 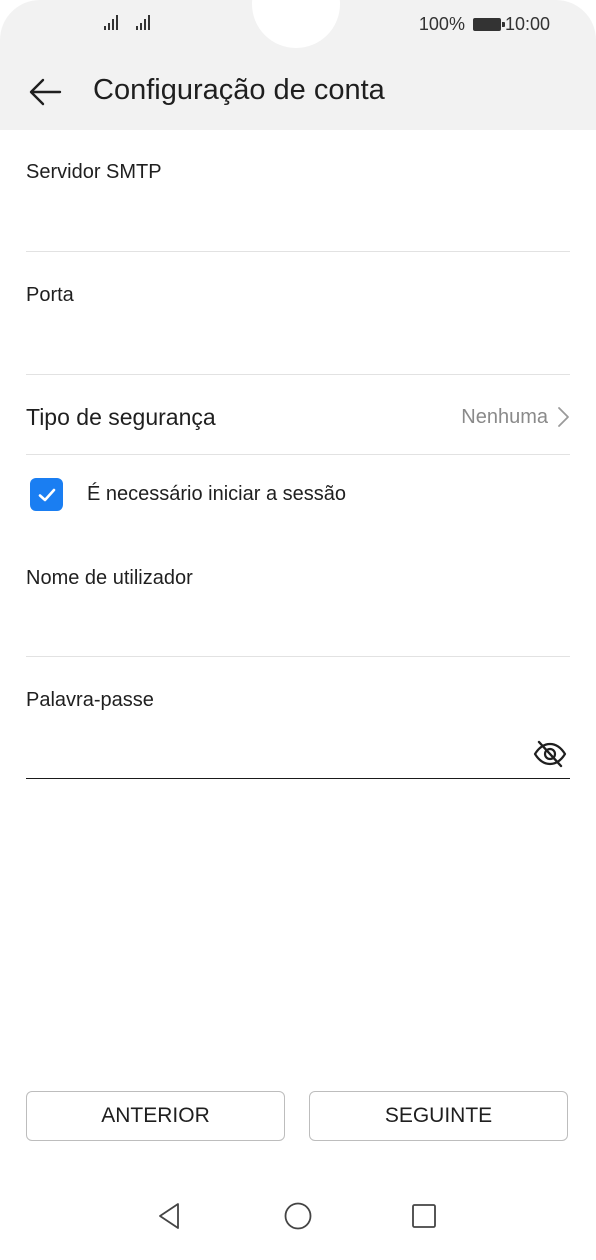 I want to click on password-underline, so click(x=298, y=778).